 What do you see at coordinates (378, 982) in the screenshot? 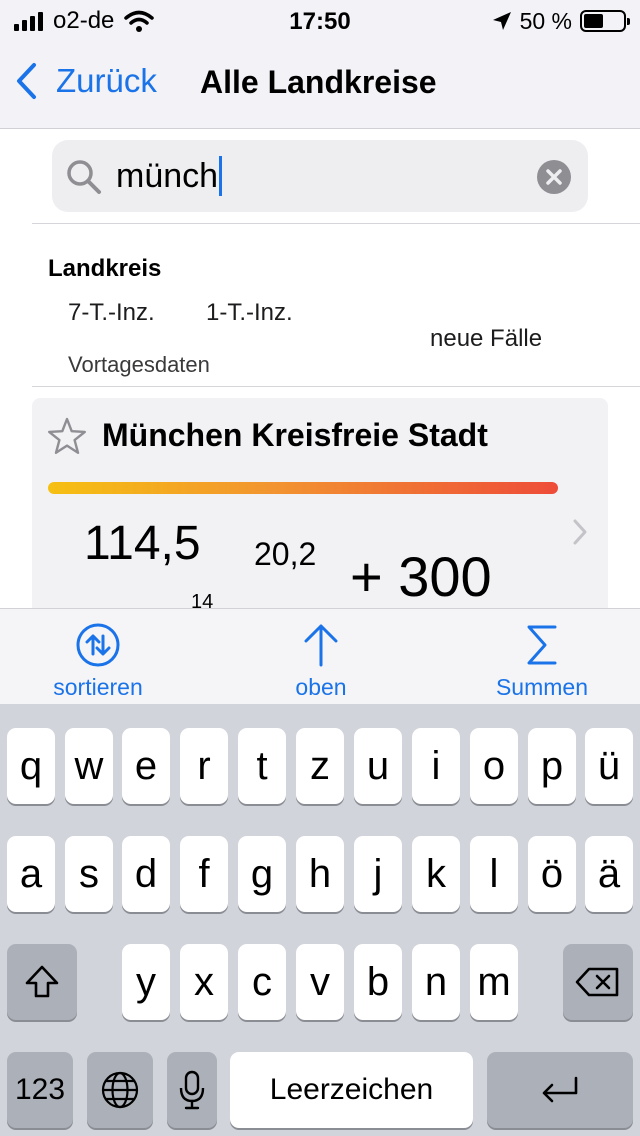
I see `key-b: b` at bounding box center [378, 982].